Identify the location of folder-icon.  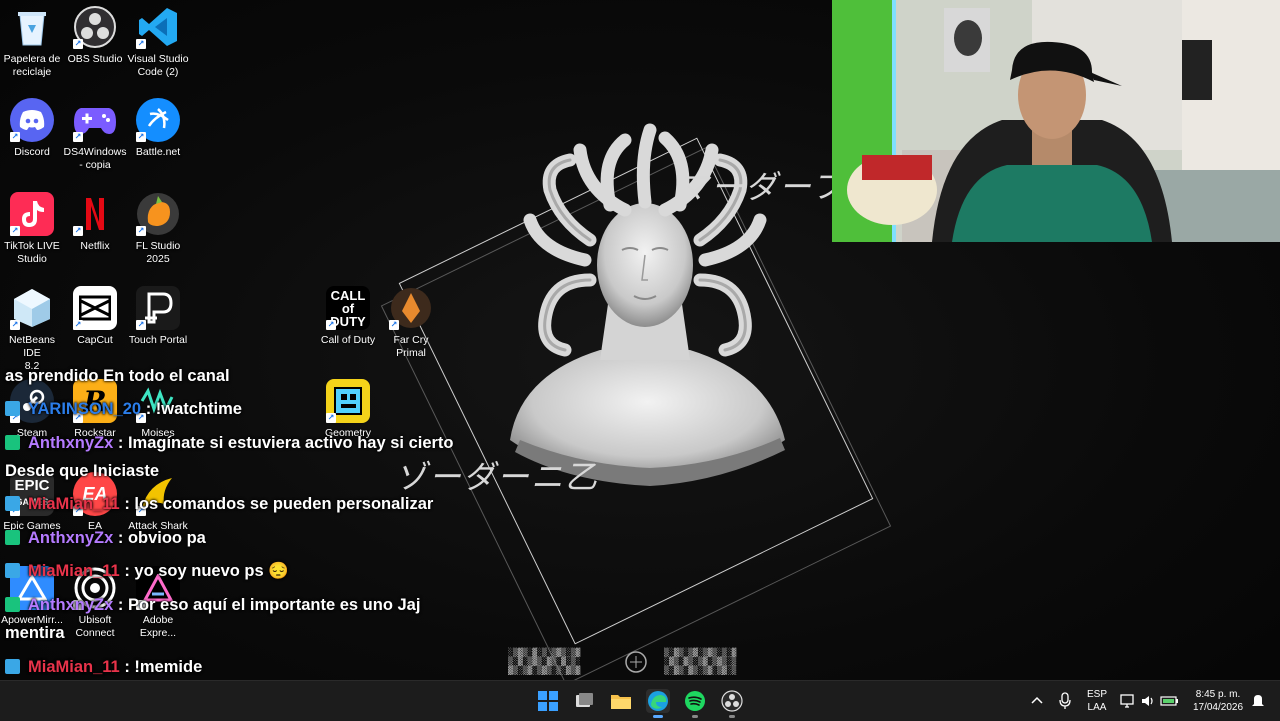
(621, 702).